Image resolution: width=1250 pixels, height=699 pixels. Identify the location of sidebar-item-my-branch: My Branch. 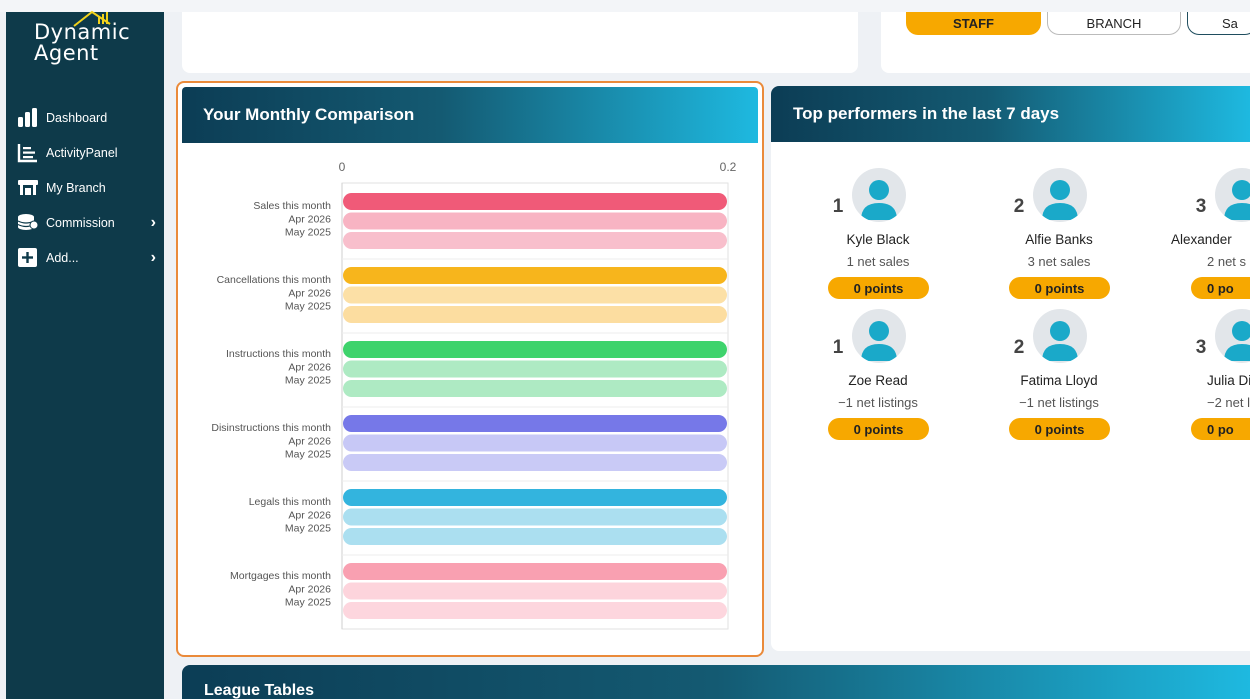
(90, 187).